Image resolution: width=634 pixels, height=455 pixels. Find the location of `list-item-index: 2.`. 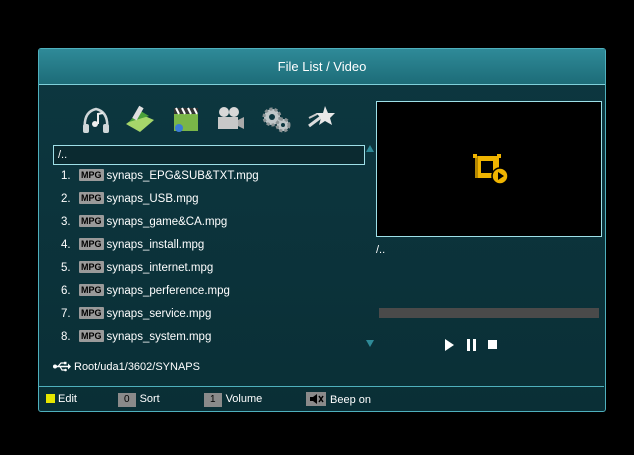

list-item-index: 2. is located at coordinates (66, 199).